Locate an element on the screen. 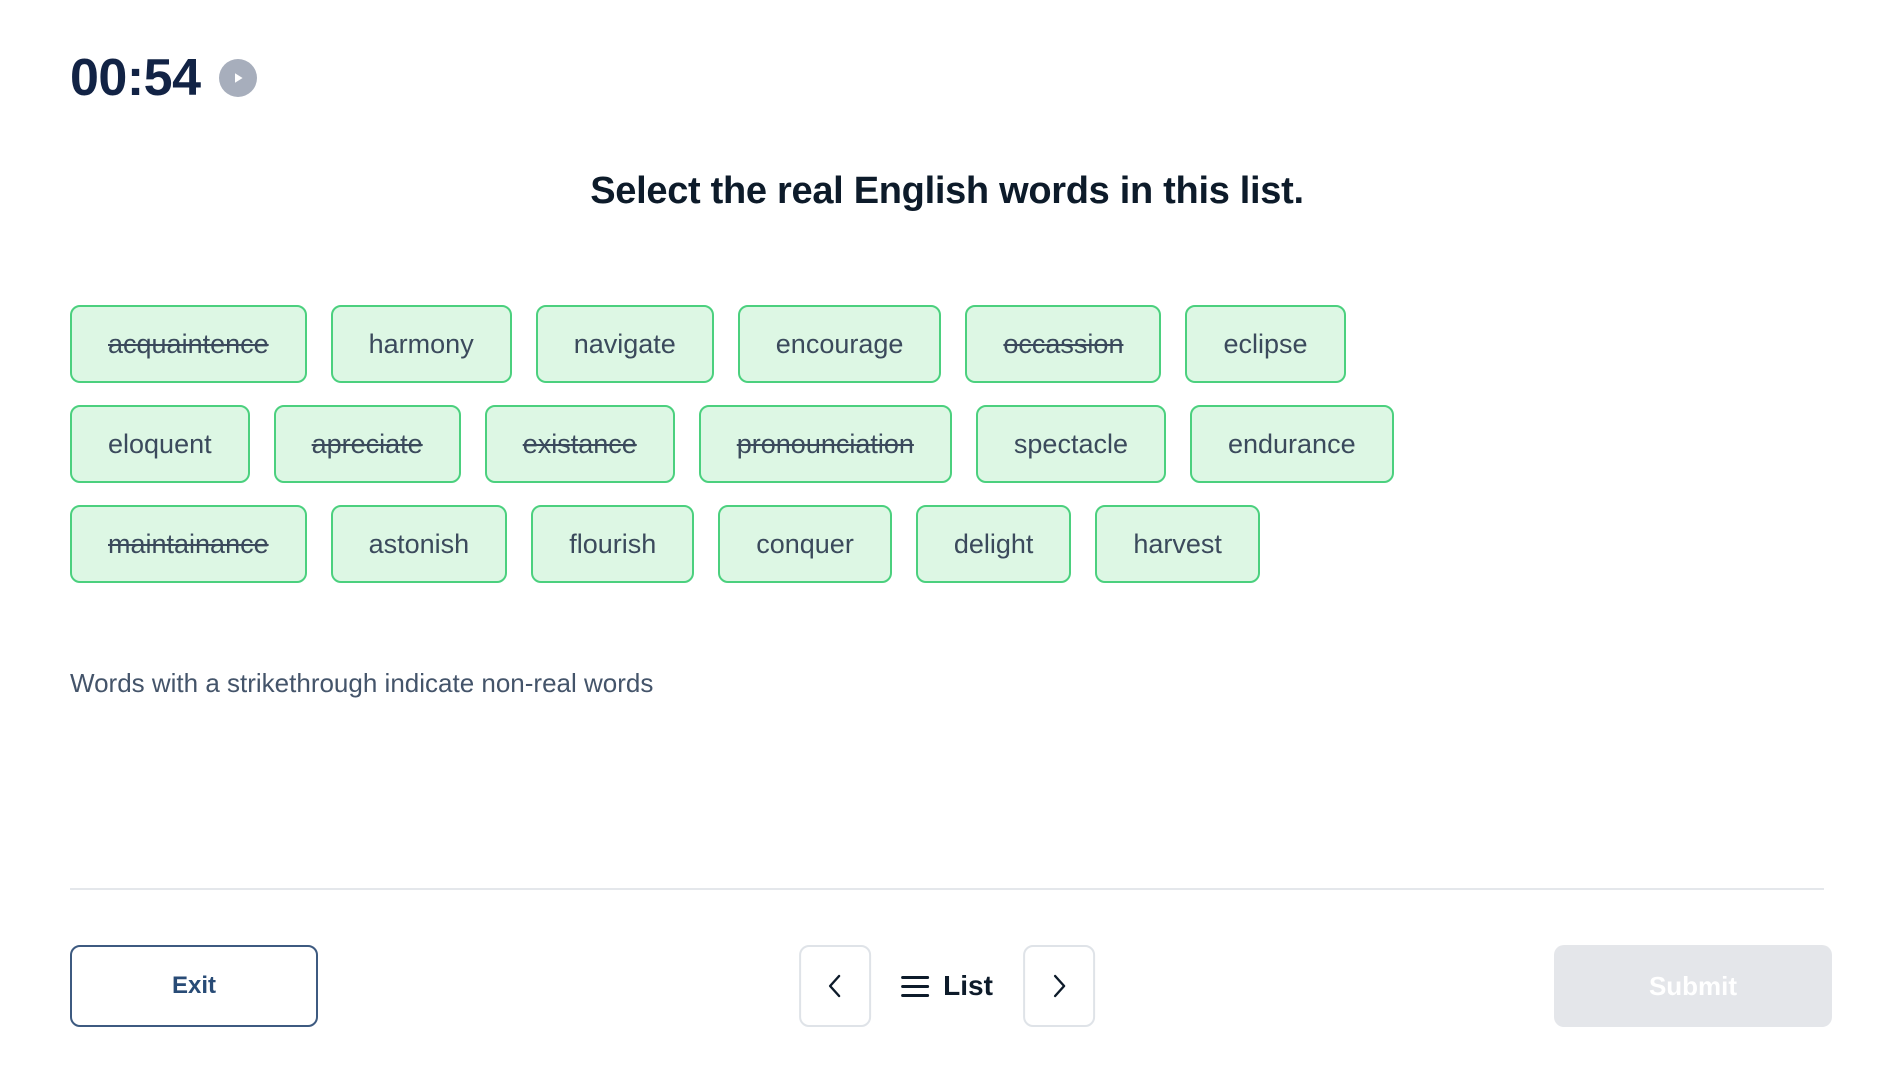 Image resolution: width=1894 pixels, height=1070 pixels. list-button-label: List is located at coordinates (968, 985).